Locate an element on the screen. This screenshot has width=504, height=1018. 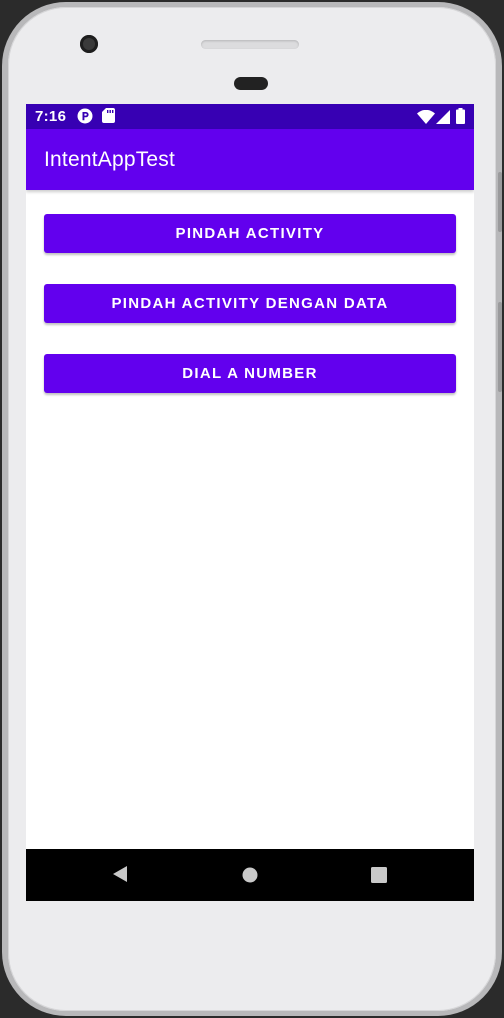
front-camera is located at coordinates (89, 44).